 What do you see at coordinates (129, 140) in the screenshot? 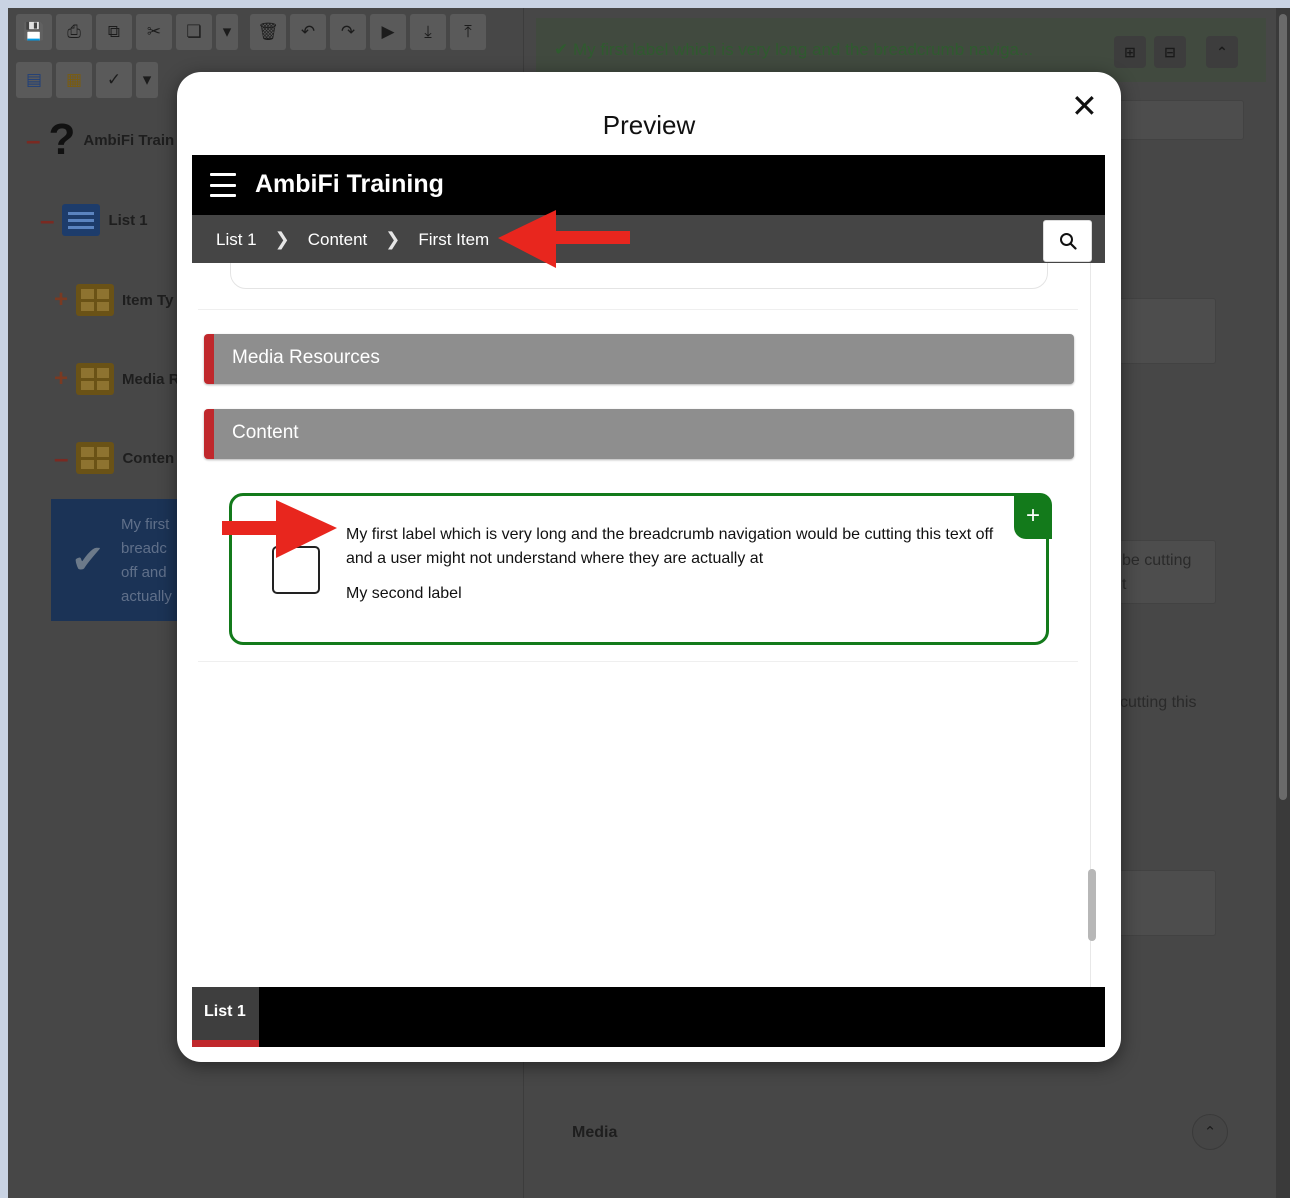
I see `tree-root-label: AmbiFi Train` at bounding box center [129, 140].